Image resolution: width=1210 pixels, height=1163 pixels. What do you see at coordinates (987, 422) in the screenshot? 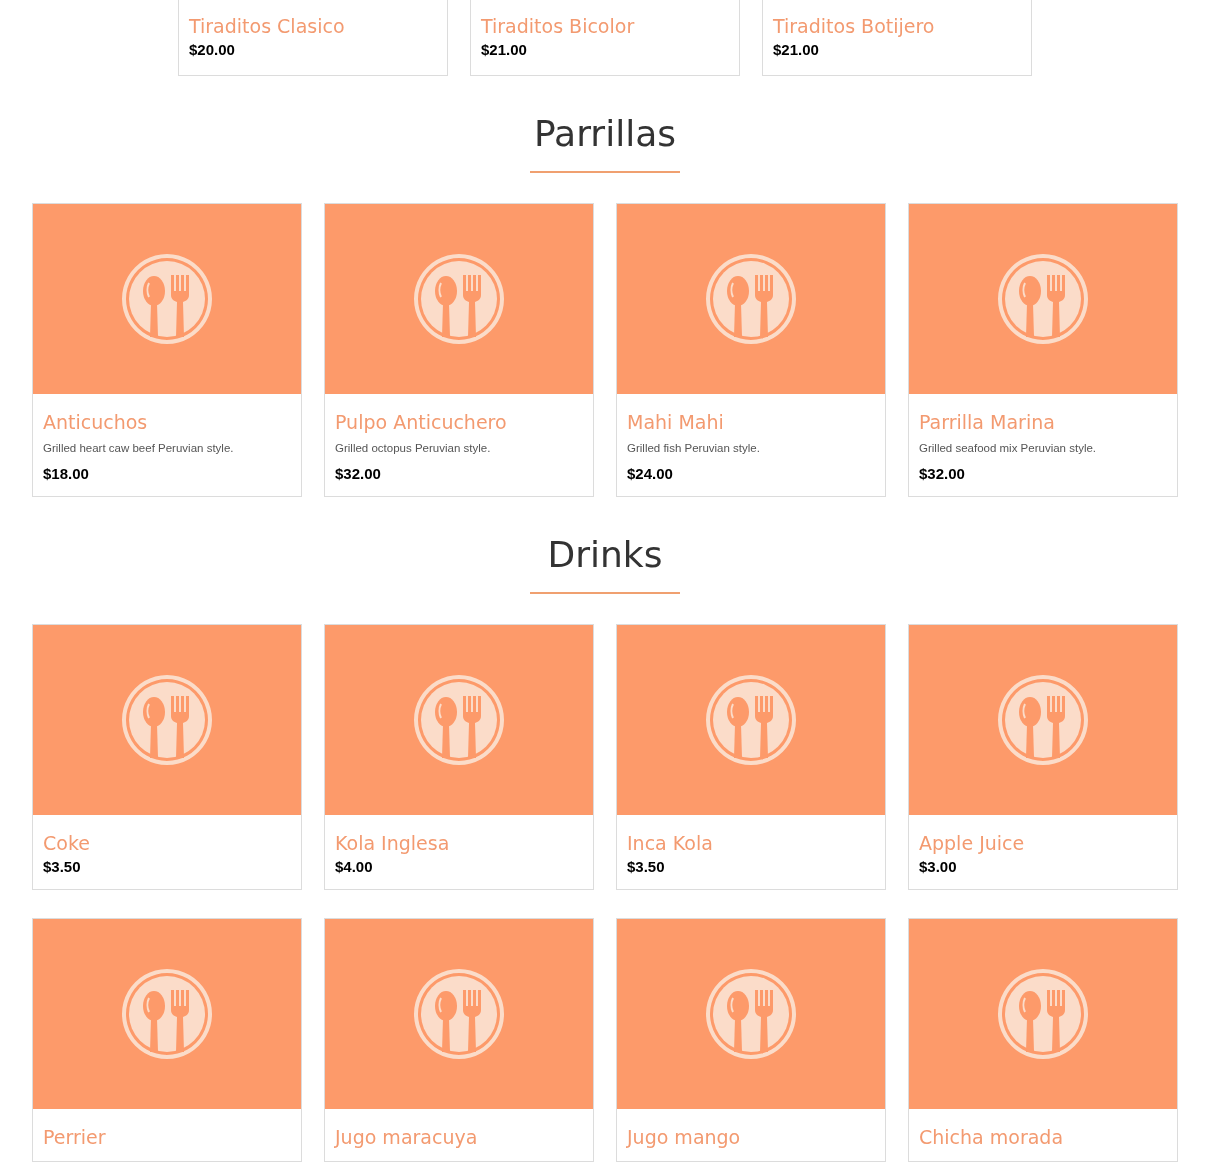
I see `dish-name: Parrilla Marina` at bounding box center [987, 422].